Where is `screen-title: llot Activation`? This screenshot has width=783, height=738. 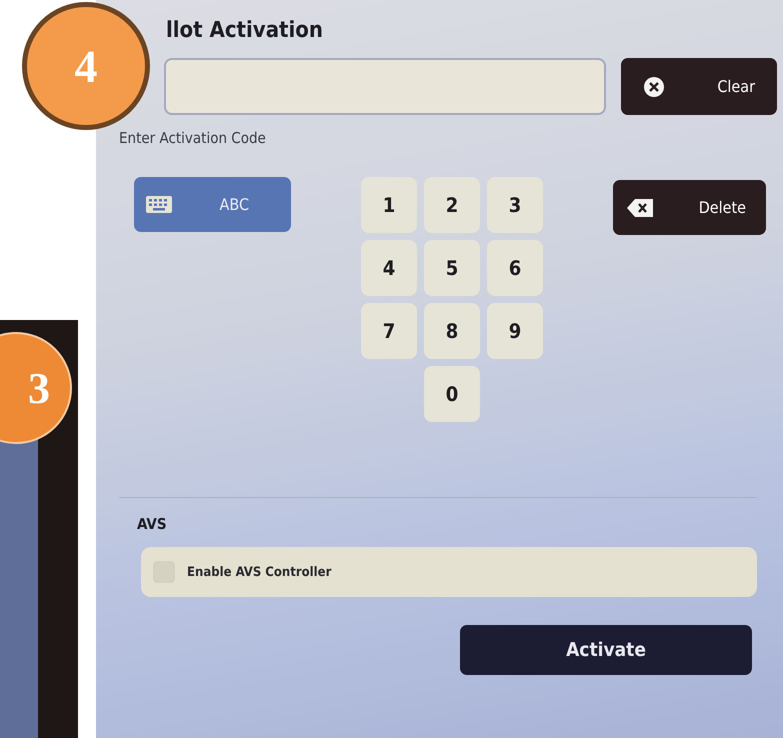 screen-title: llot Activation is located at coordinates (245, 31).